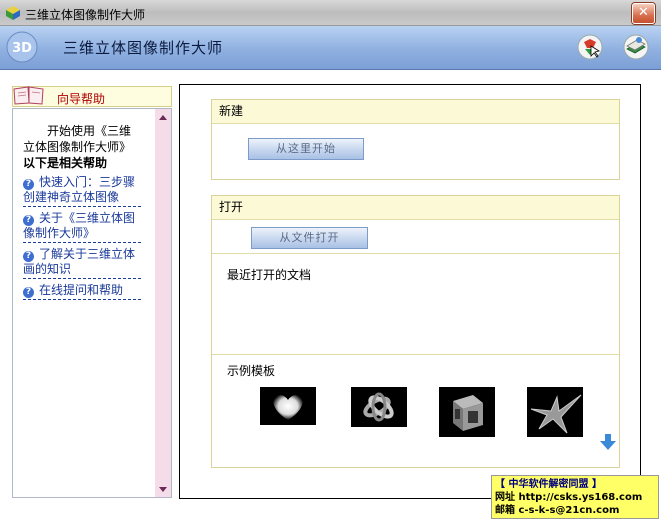 Image resolution: width=661 pixels, height=521 pixels. Describe the element at coordinates (77, 139) in the screenshot. I see `help-intro: 开始使用《三维立体图像制作大师》` at that location.